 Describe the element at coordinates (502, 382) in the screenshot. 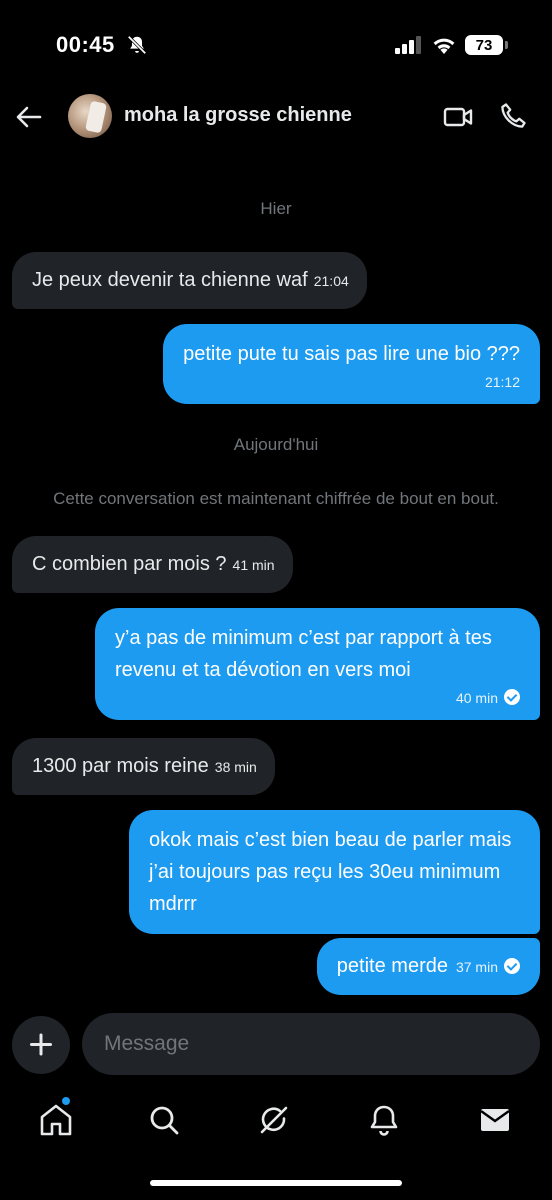

I see `message-time: 21:12` at that location.